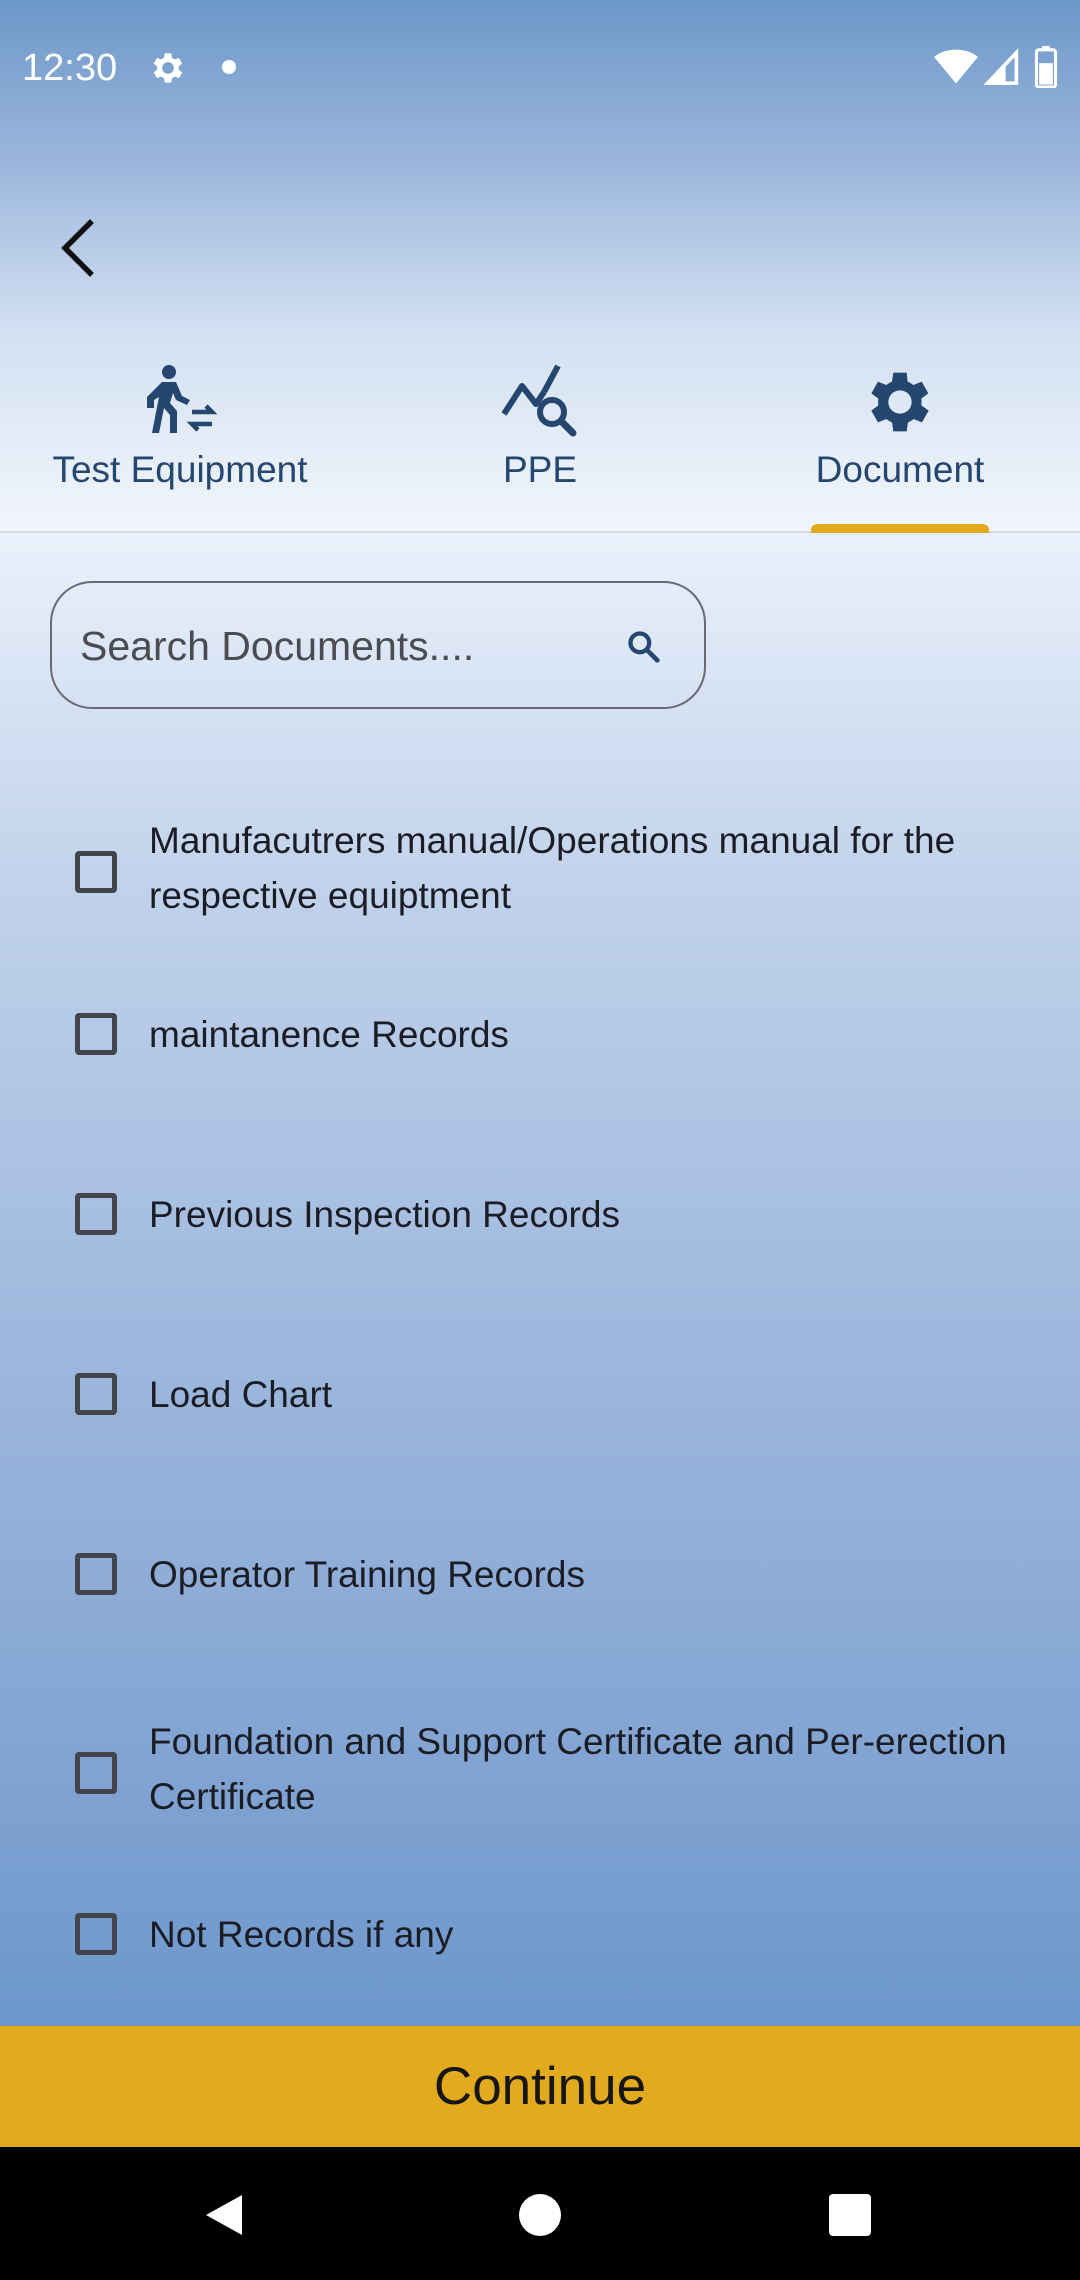 The height and width of the screenshot is (2280, 1080). I want to click on notification-dot-icon, so click(229, 67).